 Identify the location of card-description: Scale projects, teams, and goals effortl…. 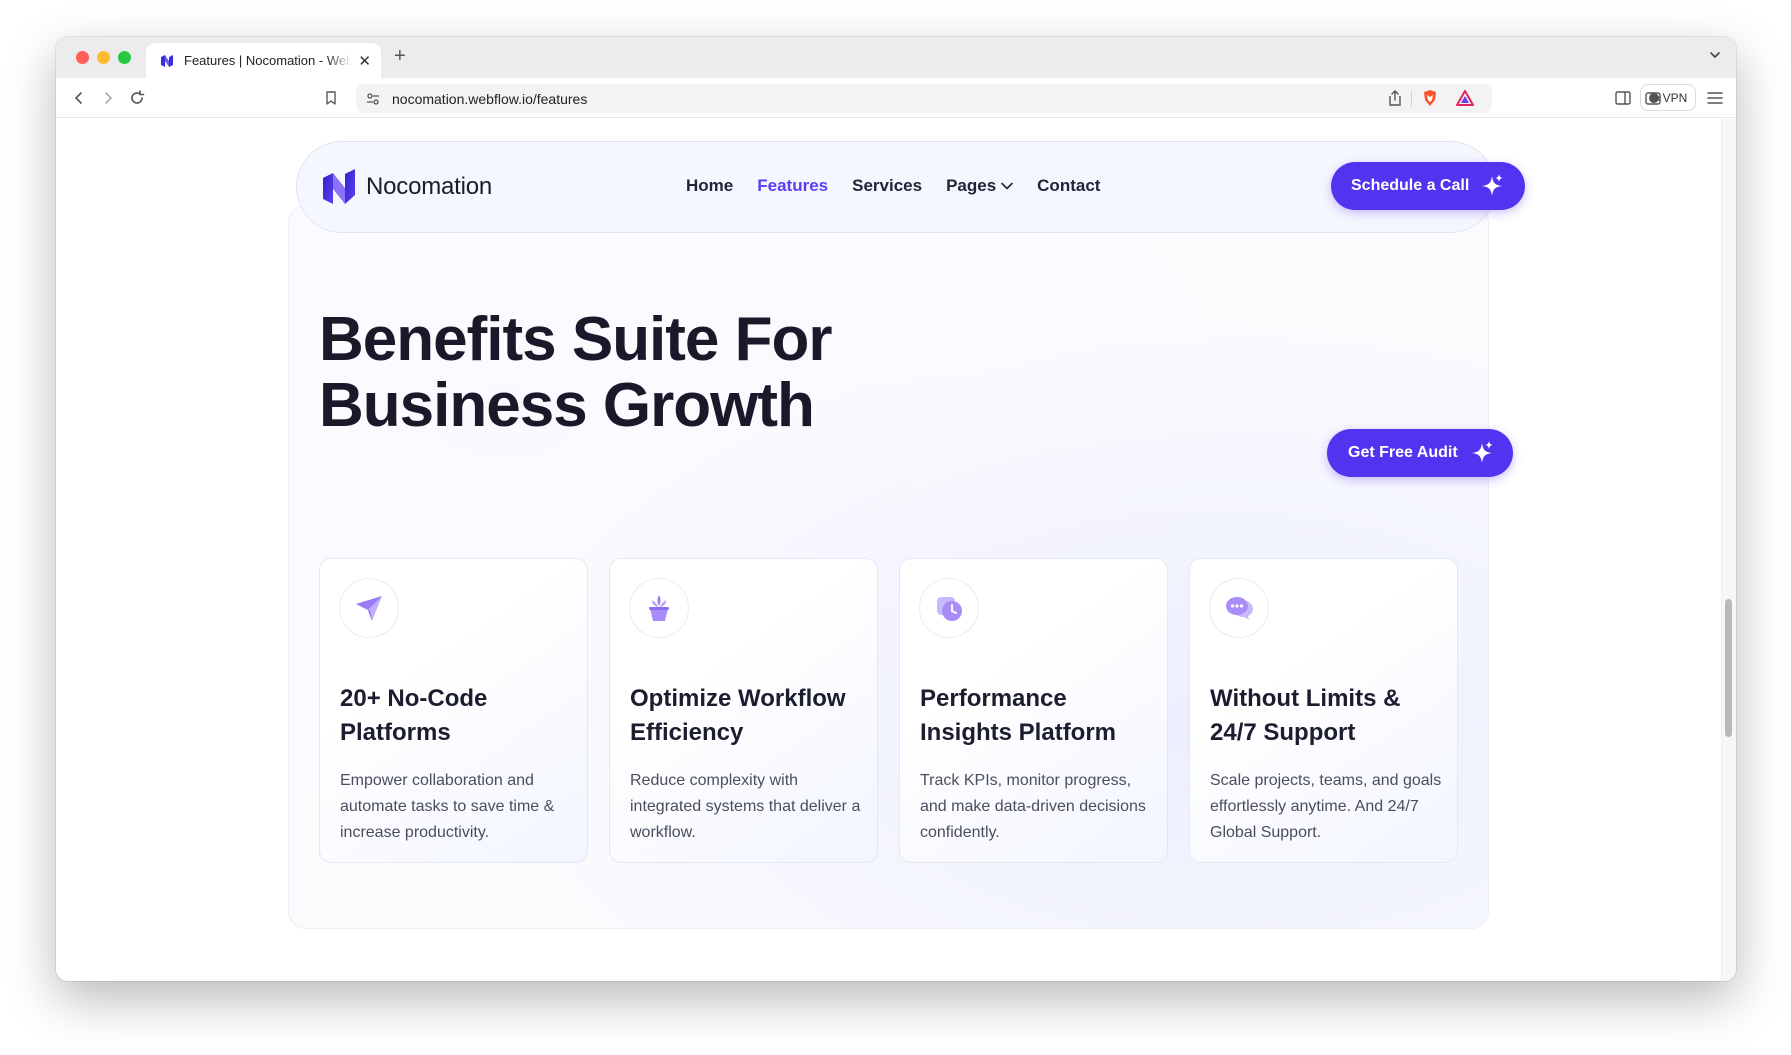
(1326, 806).